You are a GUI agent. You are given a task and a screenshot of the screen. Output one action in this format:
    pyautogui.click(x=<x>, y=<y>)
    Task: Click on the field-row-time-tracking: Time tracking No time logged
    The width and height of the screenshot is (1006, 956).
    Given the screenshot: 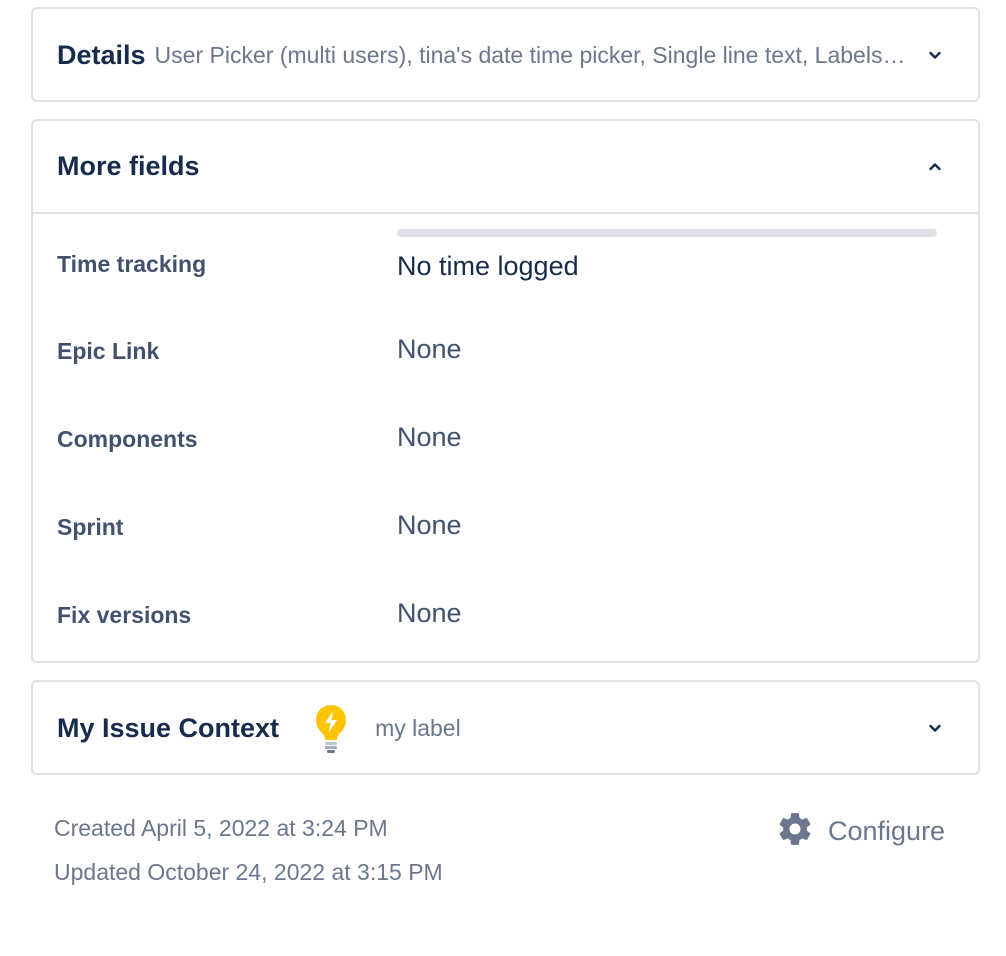 What is the action you would take?
    pyautogui.click(x=505, y=260)
    